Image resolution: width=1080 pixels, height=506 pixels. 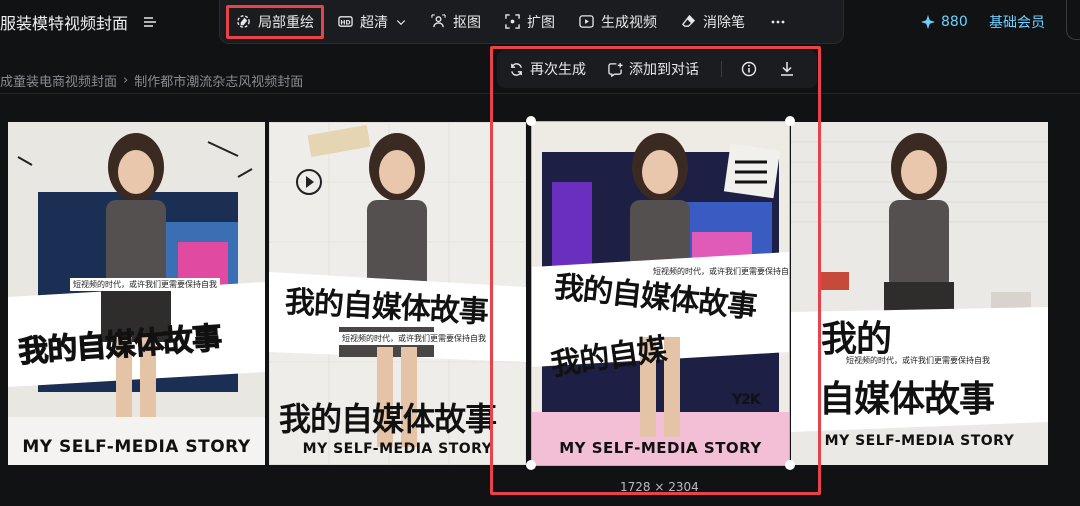 What do you see at coordinates (689, 20) in the screenshot?
I see `eraser-icon` at bounding box center [689, 20].